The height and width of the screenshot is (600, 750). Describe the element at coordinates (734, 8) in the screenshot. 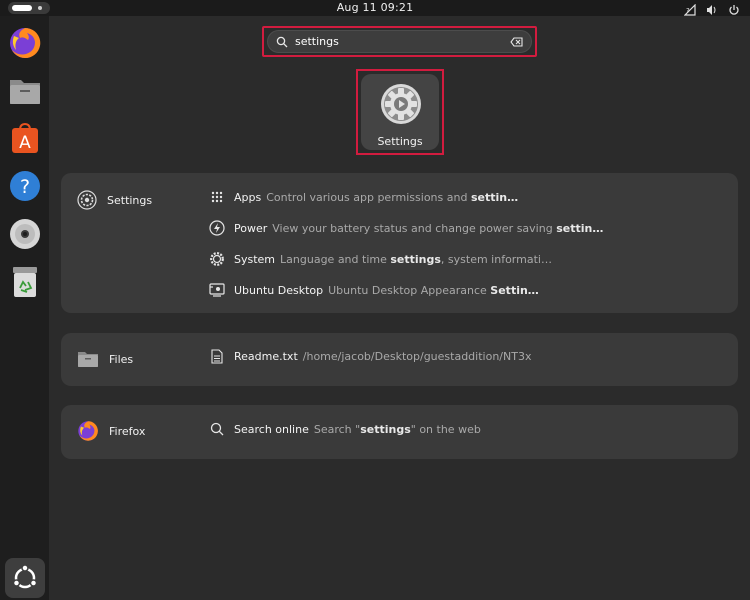

I see `power-icon` at that location.